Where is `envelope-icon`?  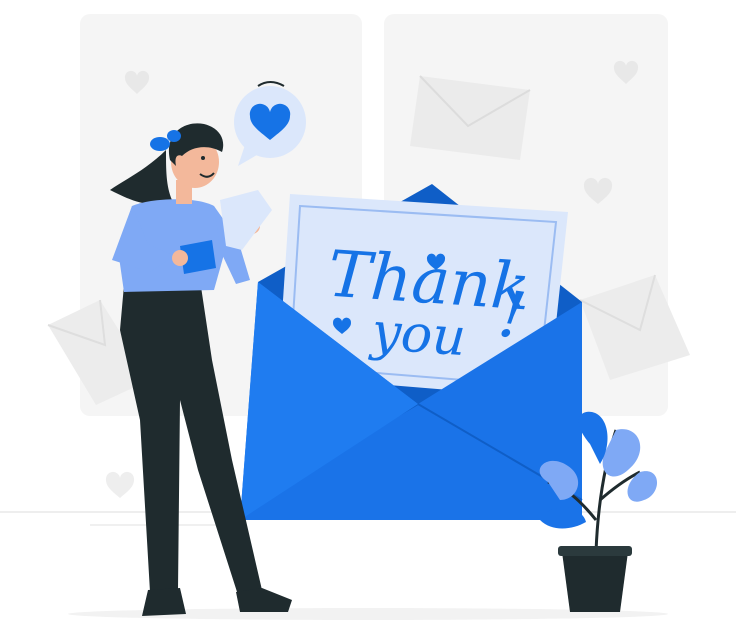
envelope-icon is located at coordinates (470, 117).